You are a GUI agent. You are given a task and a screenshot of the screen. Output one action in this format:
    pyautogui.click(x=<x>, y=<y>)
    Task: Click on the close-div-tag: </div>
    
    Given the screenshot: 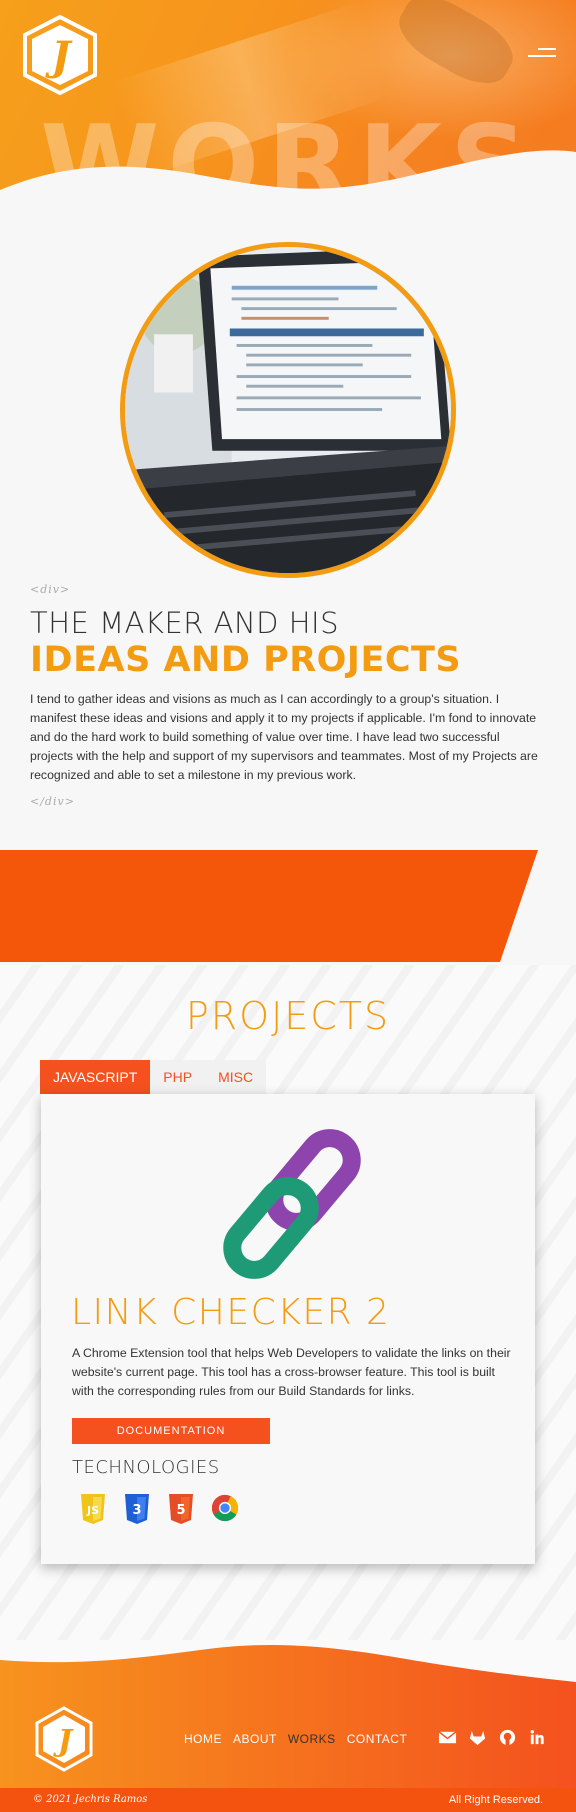 What is the action you would take?
    pyautogui.click(x=52, y=801)
    